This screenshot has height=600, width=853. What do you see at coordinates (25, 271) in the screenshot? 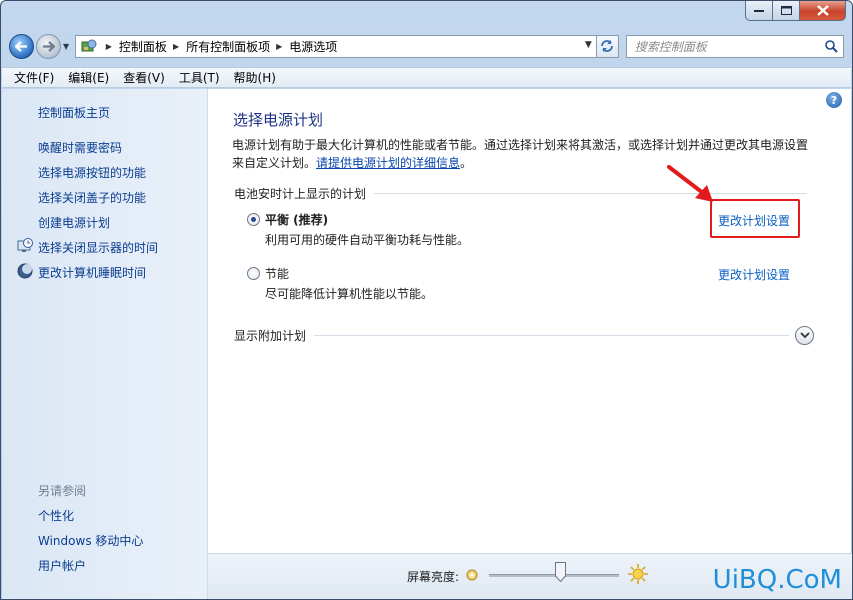
I see `sleep-moon-icon` at bounding box center [25, 271].